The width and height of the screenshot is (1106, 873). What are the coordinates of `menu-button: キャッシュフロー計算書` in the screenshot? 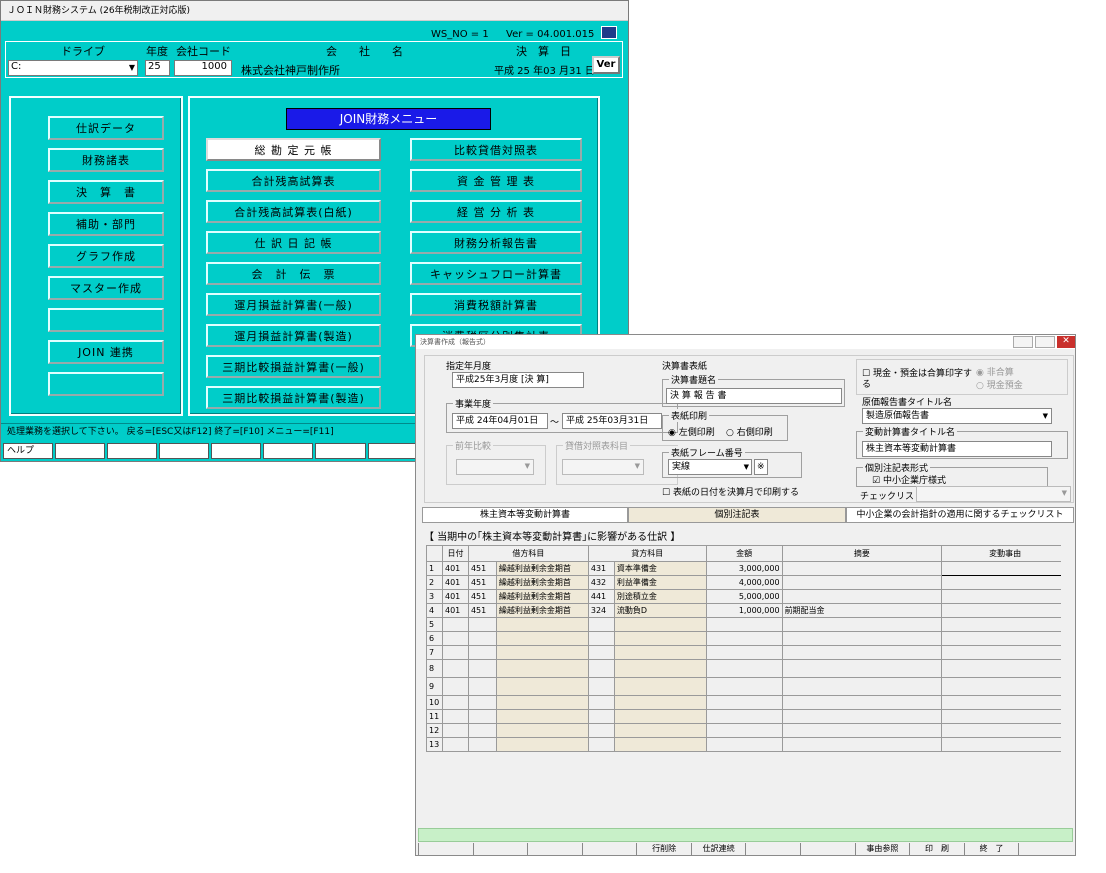 It's located at (496, 273).